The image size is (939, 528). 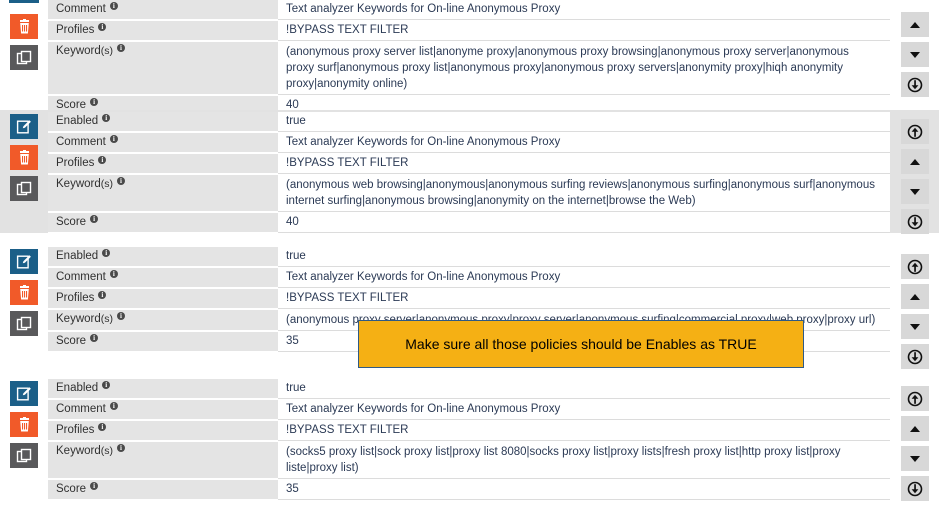 I want to click on field-score: Score i 40, so click(x=469, y=223).